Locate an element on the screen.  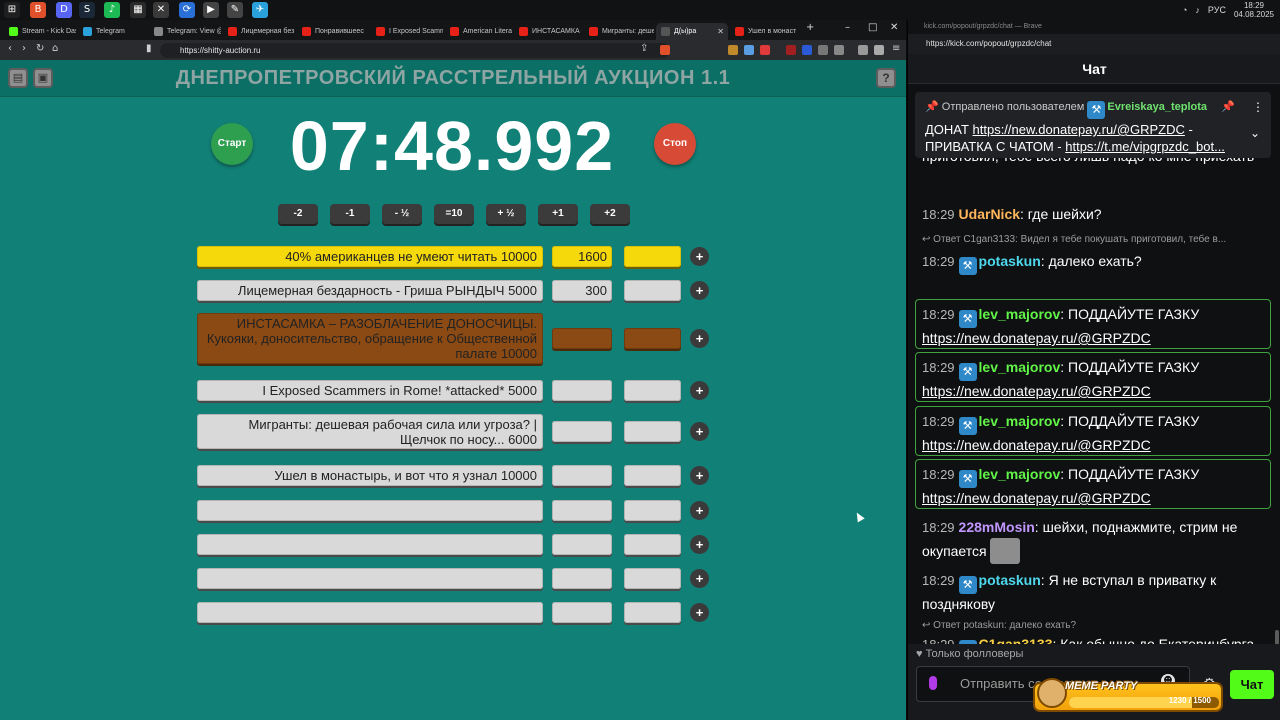
extensions-menu-icon is located at coordinates (839, 50).